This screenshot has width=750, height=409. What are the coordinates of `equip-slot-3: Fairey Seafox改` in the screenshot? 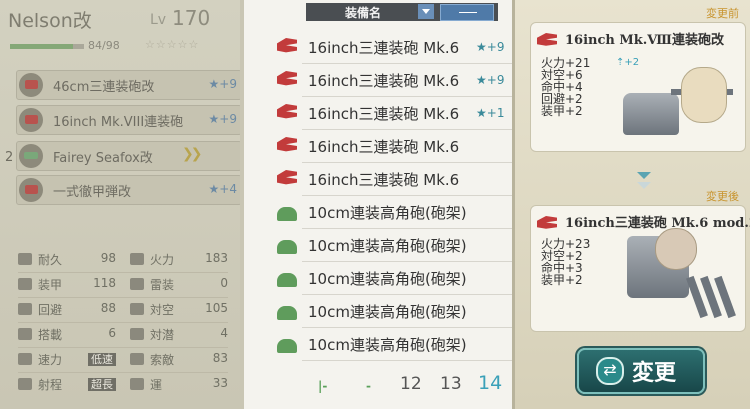 It's located at (129, 156).